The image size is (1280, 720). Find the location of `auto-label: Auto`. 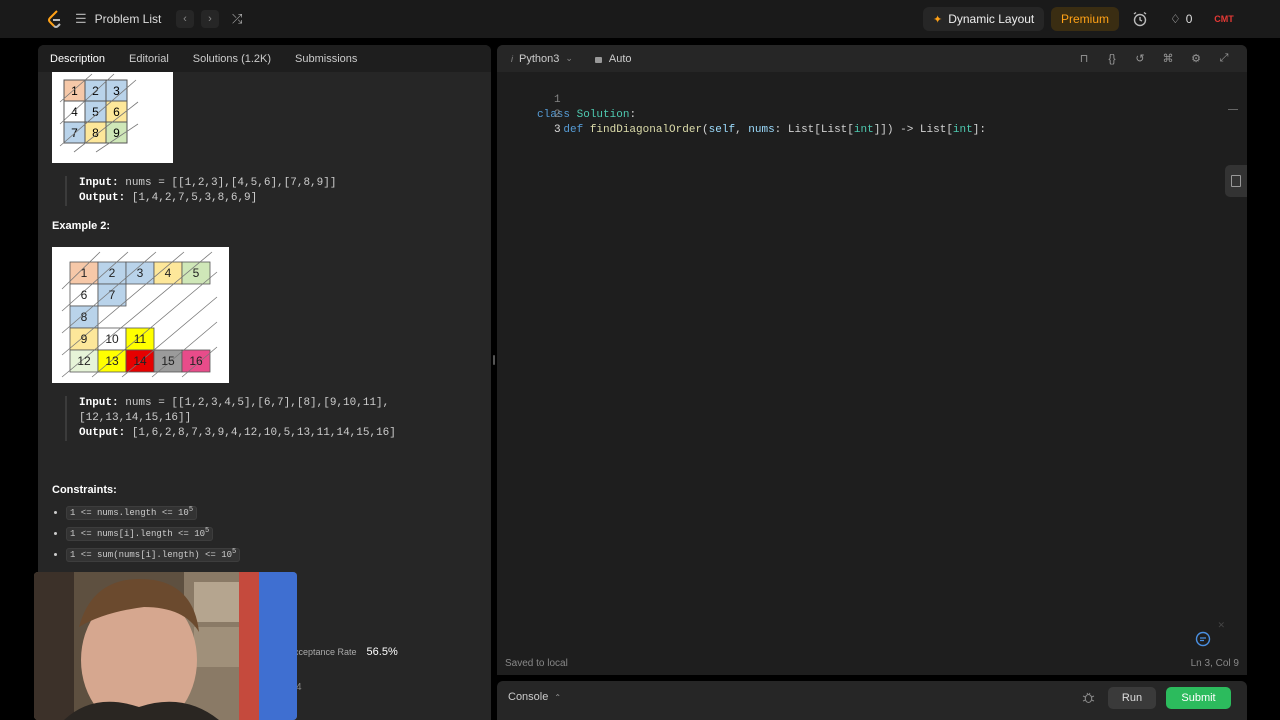

auto-label: Auto is located at coordinates (620, 58).